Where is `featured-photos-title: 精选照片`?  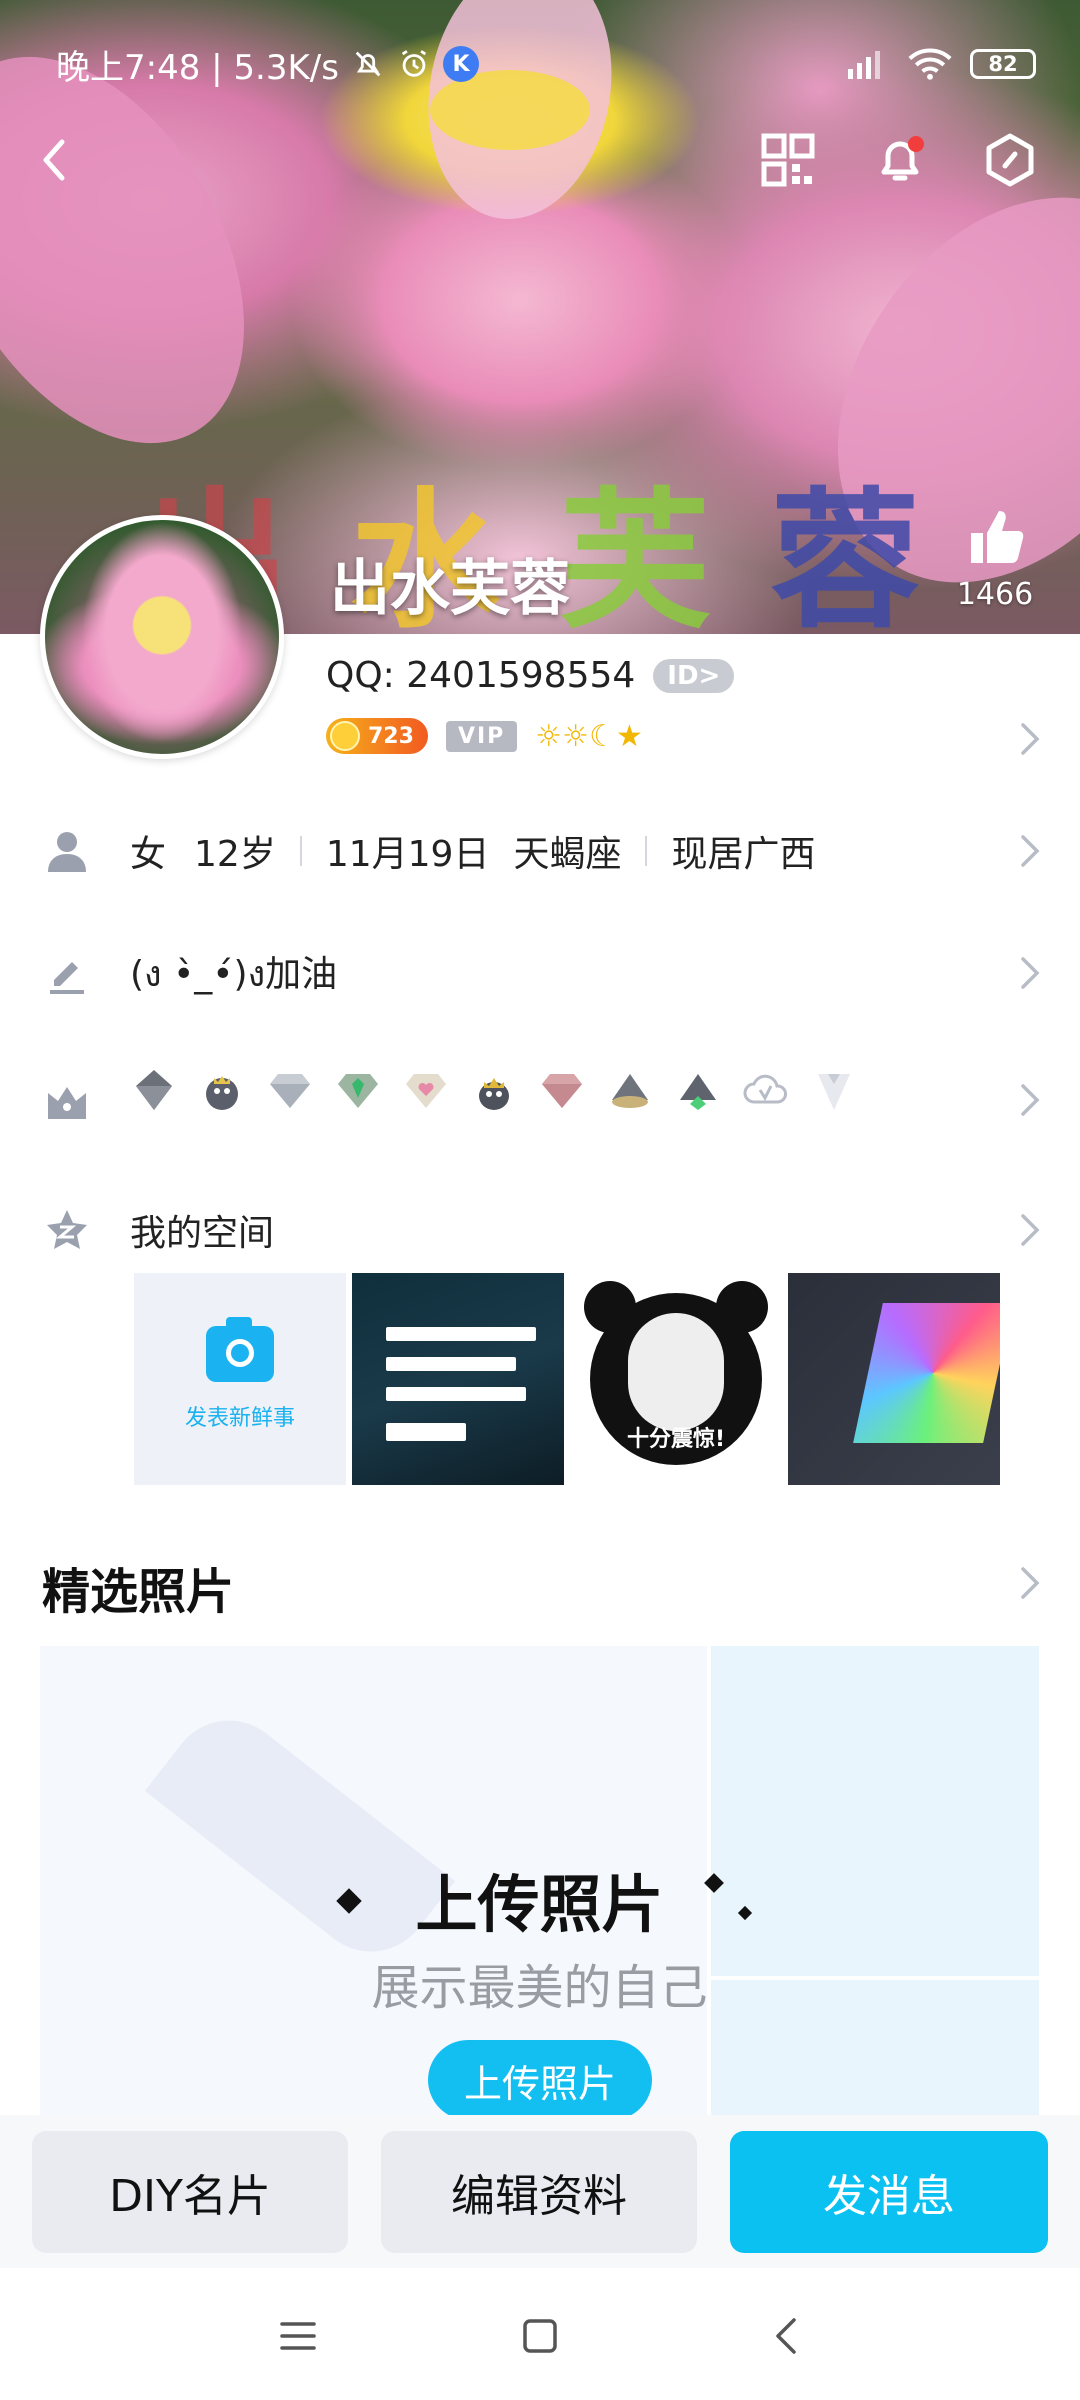 featured-photos-title: 精选照片 is located at coordinates (138, 1592).